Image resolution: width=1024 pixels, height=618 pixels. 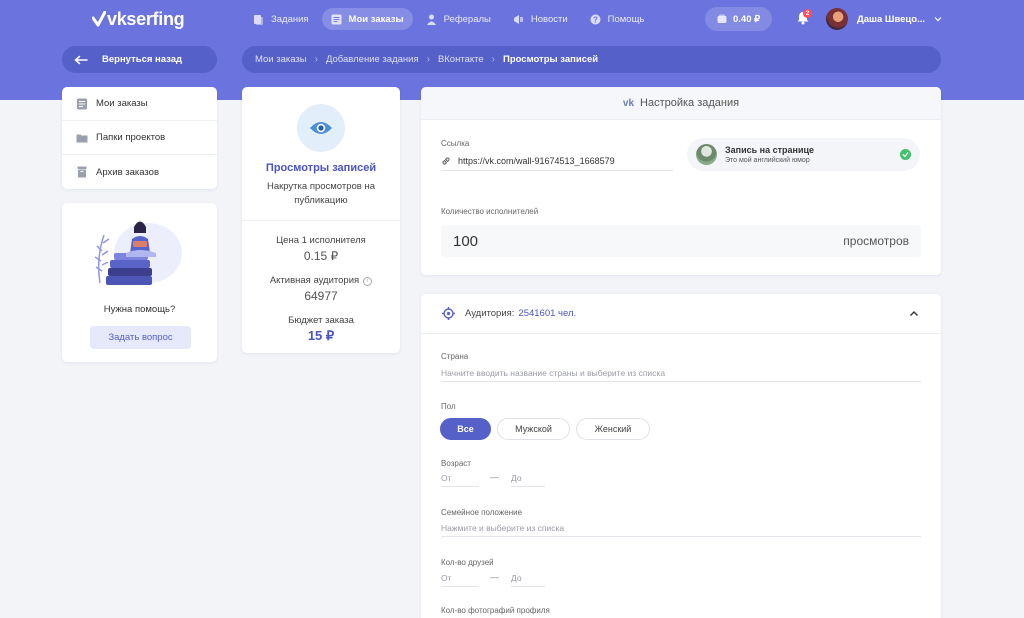 I want to click on friends-to-input: До, so click(x=528, y=578).